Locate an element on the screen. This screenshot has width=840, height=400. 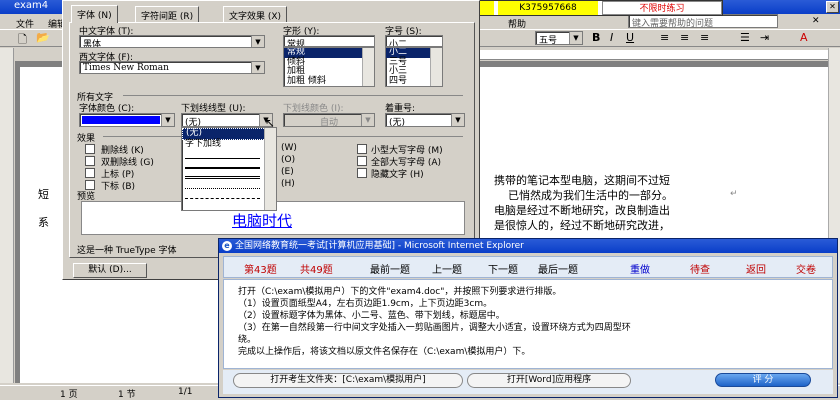
cn-font-value: 黑体 is located at coordinates (92, 44).